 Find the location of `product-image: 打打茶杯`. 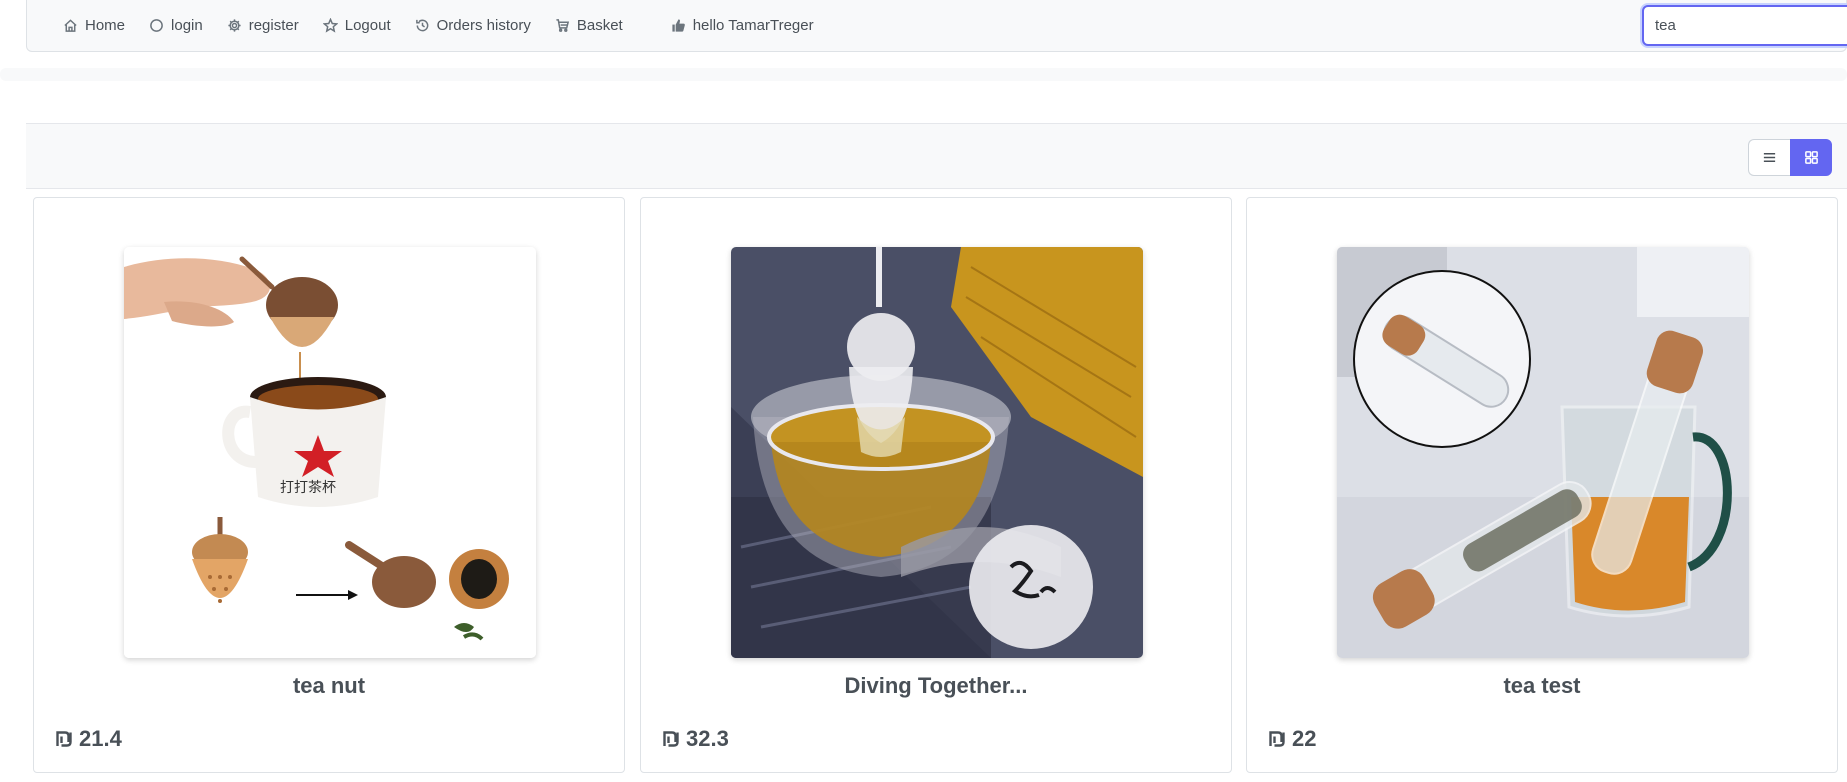

product-image: 打打茶杯 is located at coordinates (330, 452).